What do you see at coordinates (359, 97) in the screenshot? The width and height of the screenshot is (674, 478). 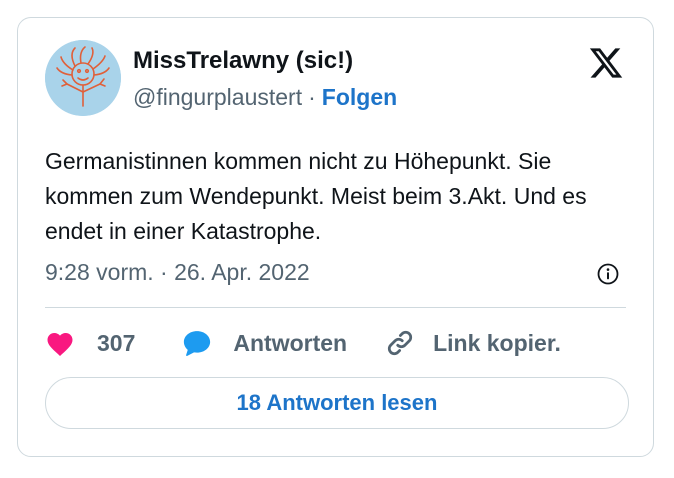 I see `follow-button: Folgen` at bounding box center [359, 97].